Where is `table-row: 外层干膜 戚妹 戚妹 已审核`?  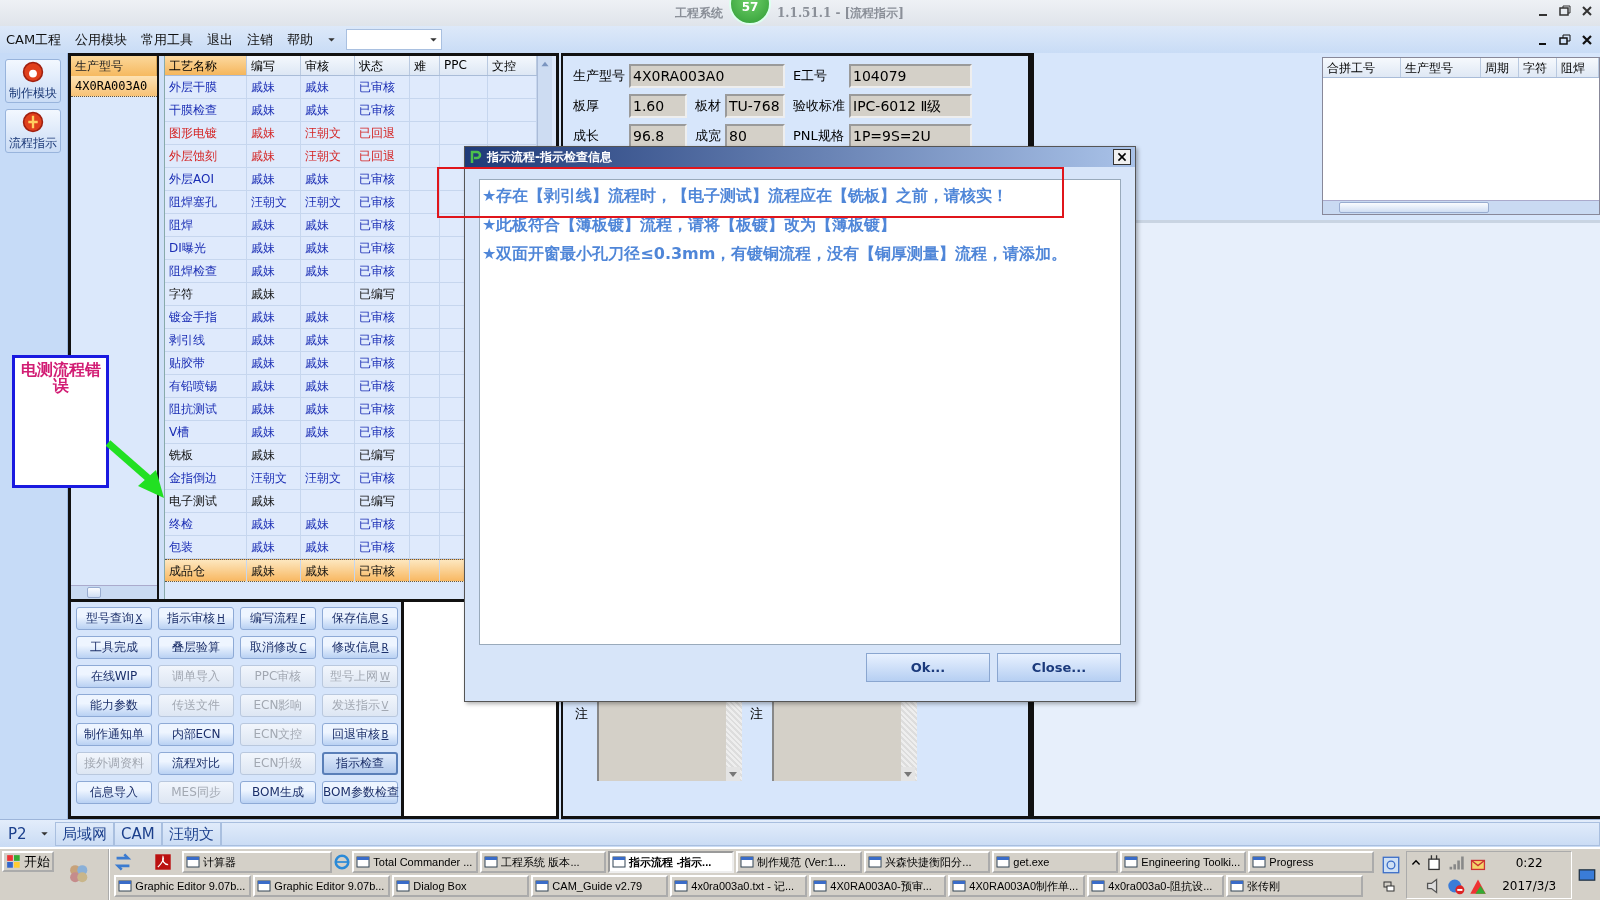
table-row: 外层干膜 戚妹 戚妹 已审核 is located at coordinates (351, 87).